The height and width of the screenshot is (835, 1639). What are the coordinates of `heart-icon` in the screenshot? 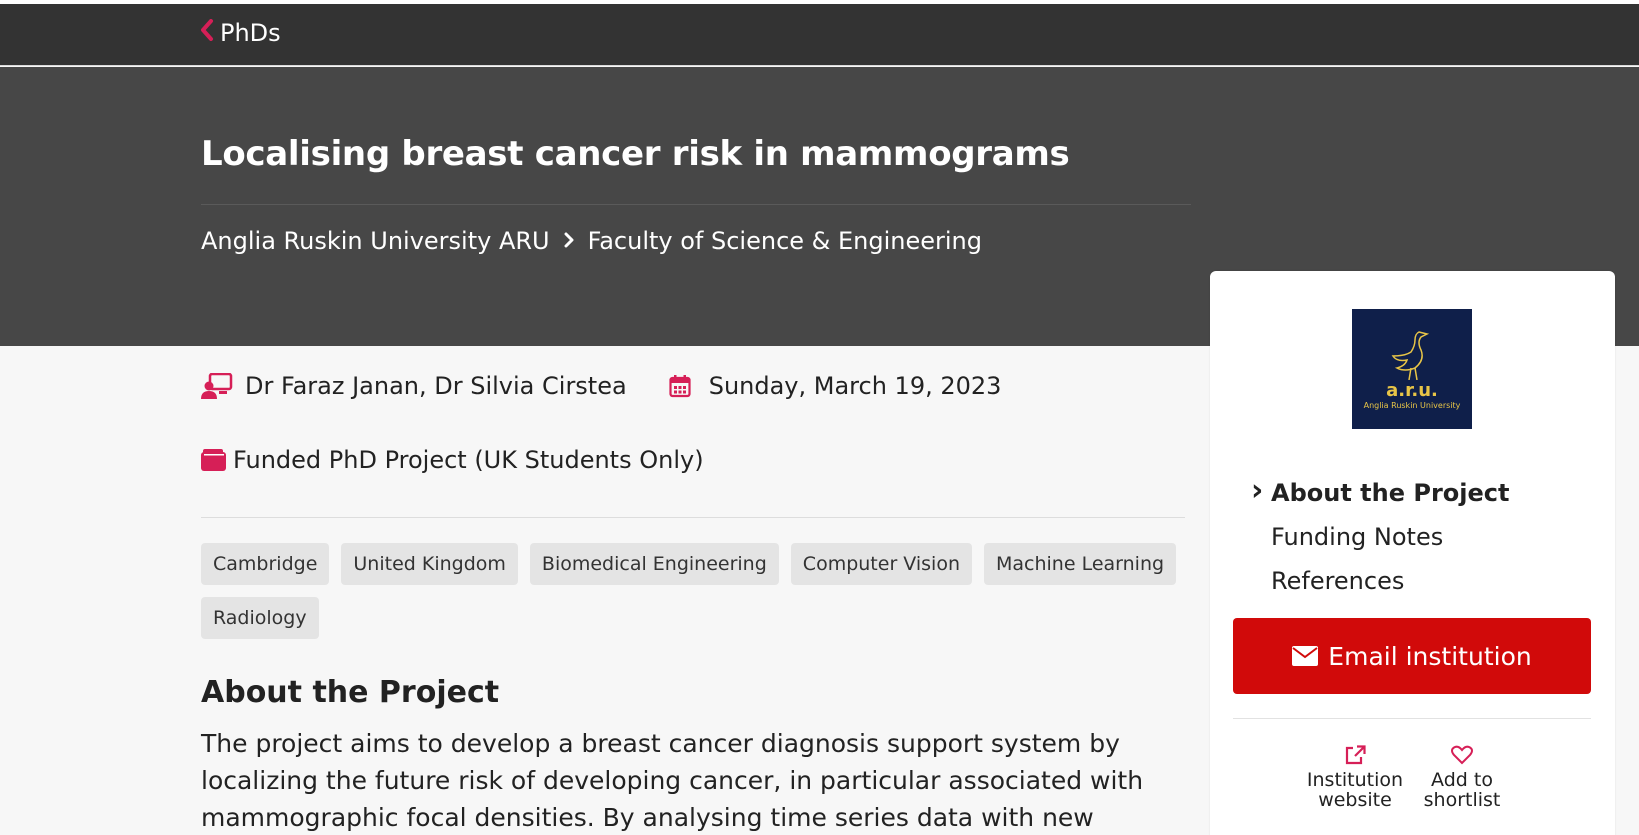 It's located at (1462, 755).